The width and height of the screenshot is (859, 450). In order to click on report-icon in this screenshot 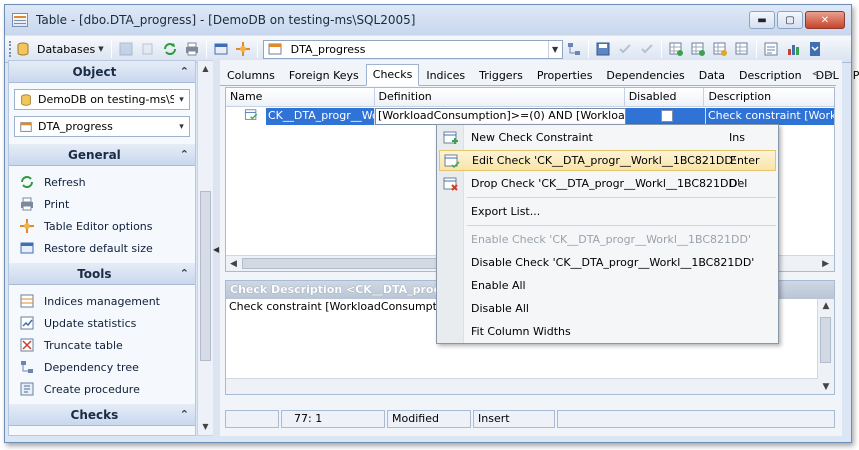, I will do `click(771, 49)`.